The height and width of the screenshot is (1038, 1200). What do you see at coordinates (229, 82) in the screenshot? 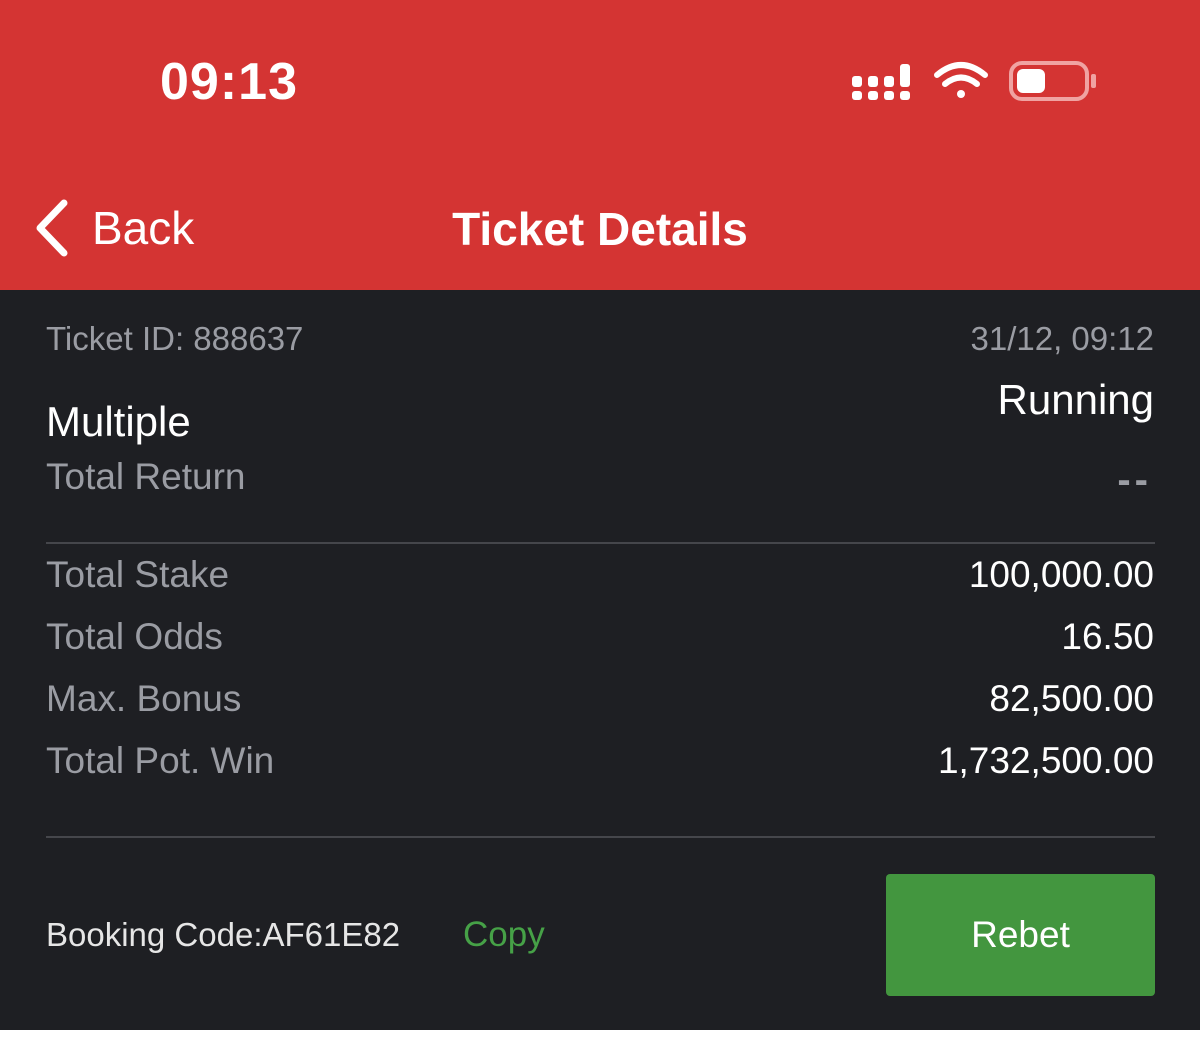
I see `status-bar-time: 09:13` at bounding box center [229, 82].